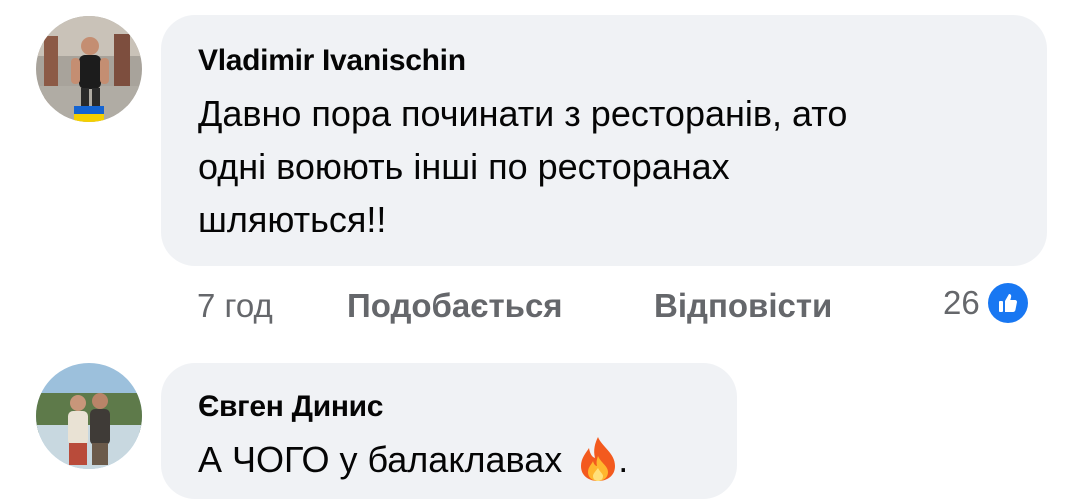 The image size is (1080, 504). Describe the element at coordinates (380, 459) in the screenshot. I see `comment-text-line: А ЧОГО у балаклавах` at that location.